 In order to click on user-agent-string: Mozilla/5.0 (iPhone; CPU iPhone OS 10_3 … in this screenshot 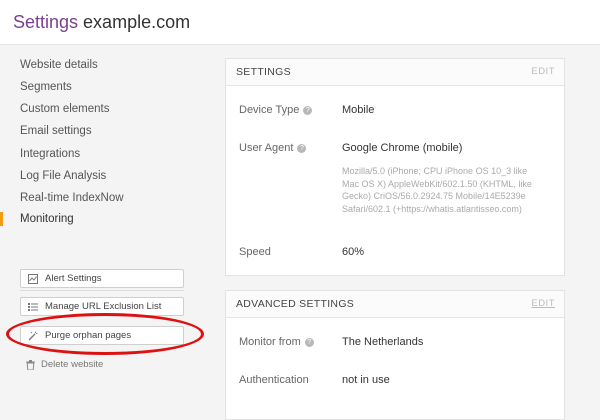, I will do `click(437, 190)`.